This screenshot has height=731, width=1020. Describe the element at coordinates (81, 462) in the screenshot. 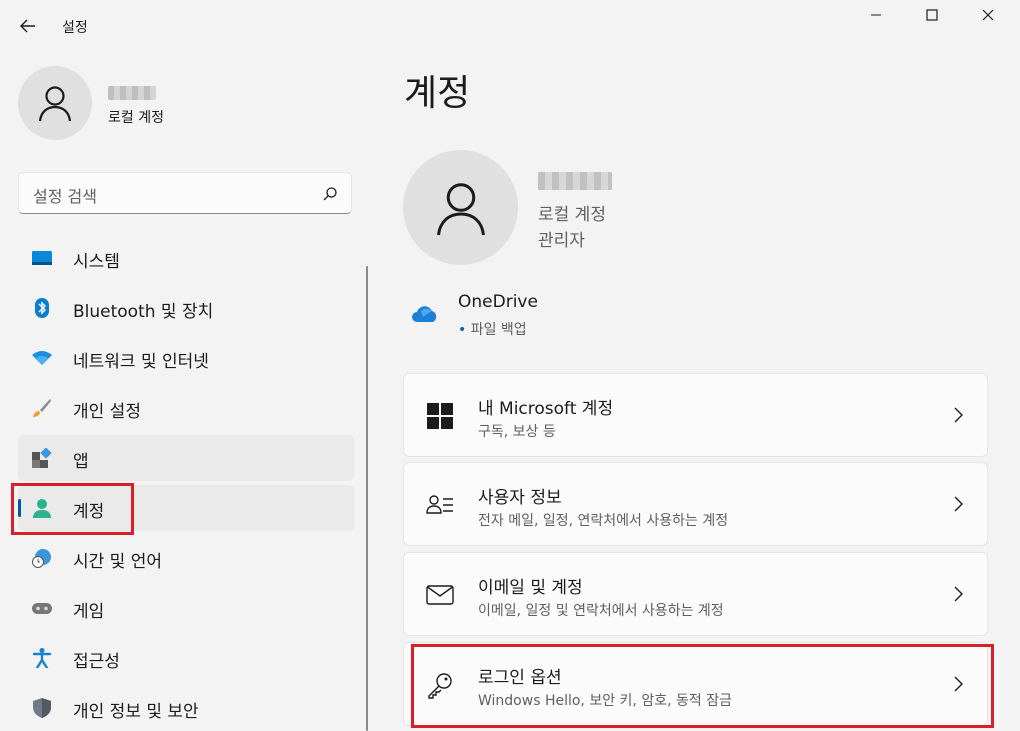

I see `sidebar-item-label: 앱` at that location.